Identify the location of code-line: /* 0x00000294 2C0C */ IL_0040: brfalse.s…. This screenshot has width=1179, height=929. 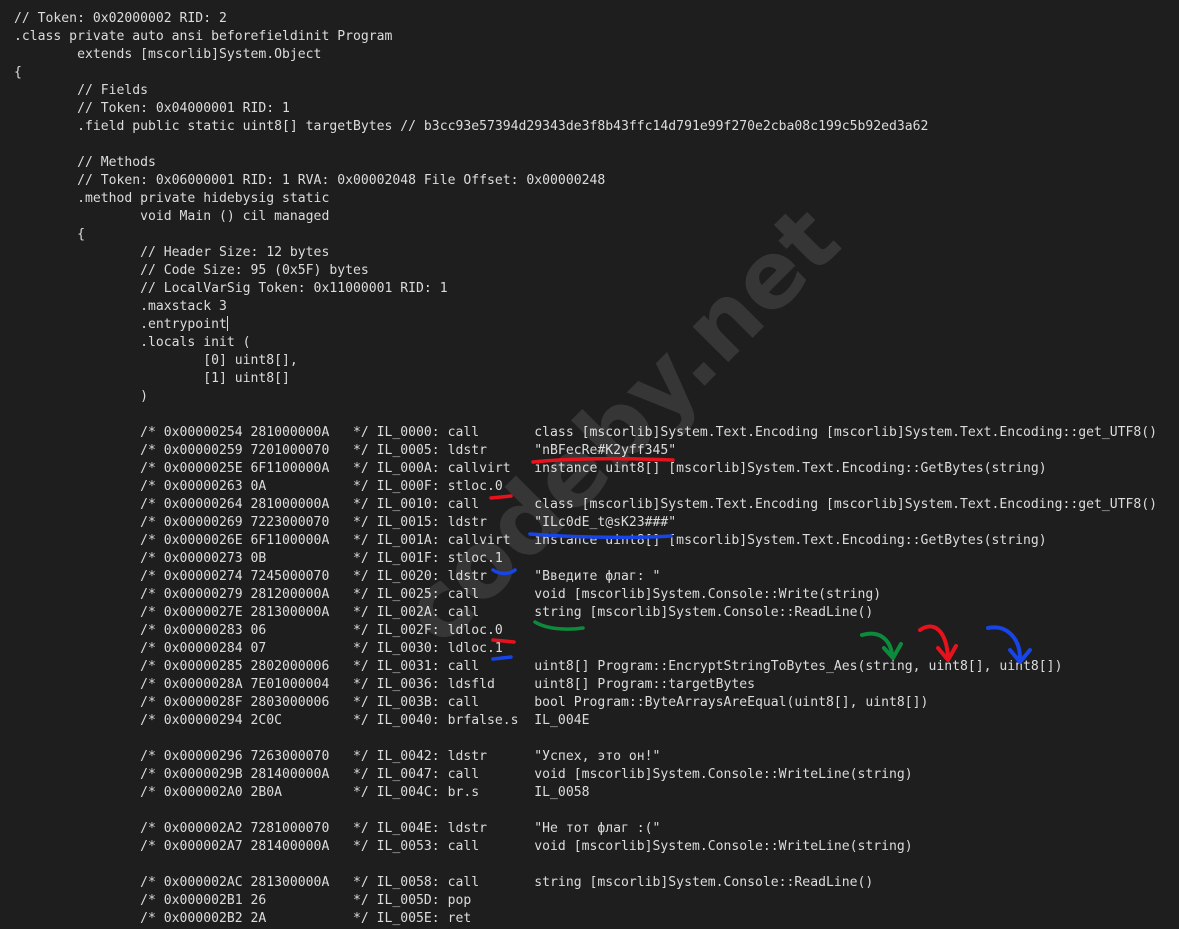
(302, 720).